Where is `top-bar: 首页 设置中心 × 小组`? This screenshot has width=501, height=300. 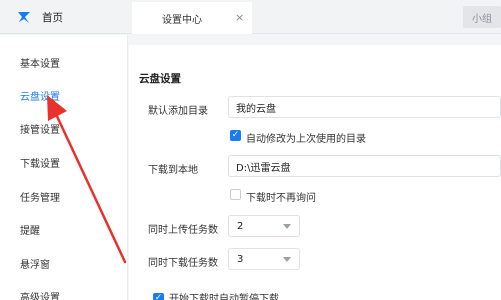 top-bar: 首页 设置中心 × 小组 is located at coordinates (250, 17).